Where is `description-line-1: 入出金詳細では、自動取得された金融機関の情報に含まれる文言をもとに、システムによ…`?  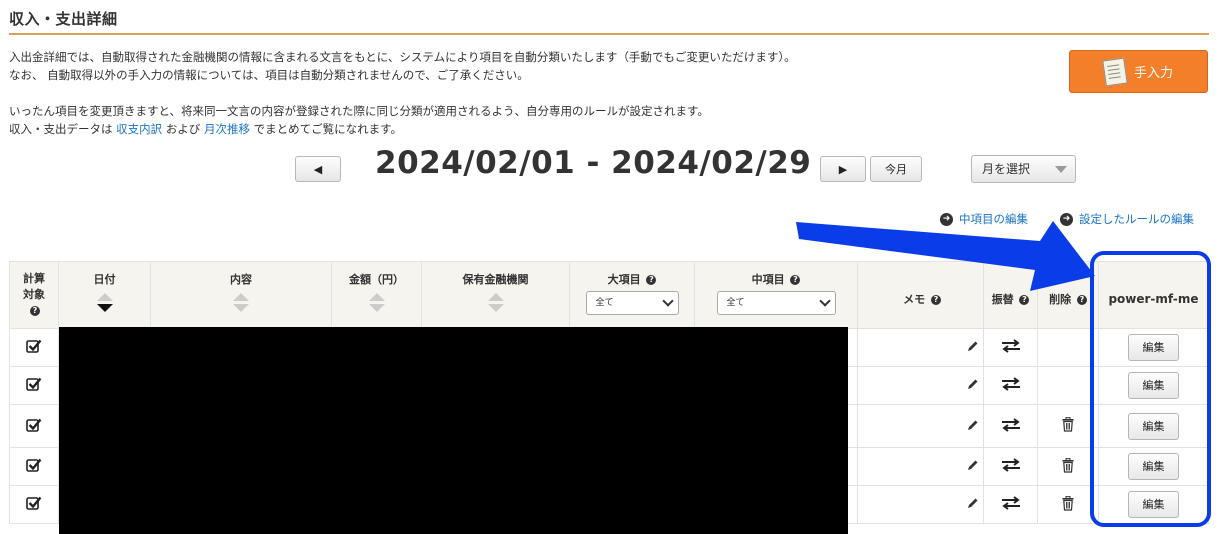 description-line-1: 入出金詳細では、自動取得された金融機関の情報に含まれる文言をもとに、システムによ… is located at coordinates (402, 57).